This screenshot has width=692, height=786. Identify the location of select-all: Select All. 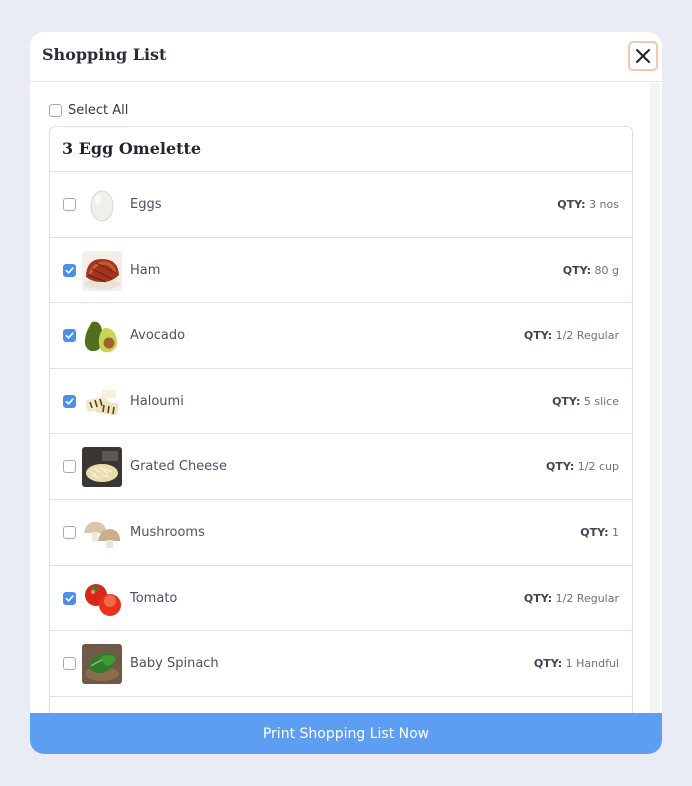
(88, 110).